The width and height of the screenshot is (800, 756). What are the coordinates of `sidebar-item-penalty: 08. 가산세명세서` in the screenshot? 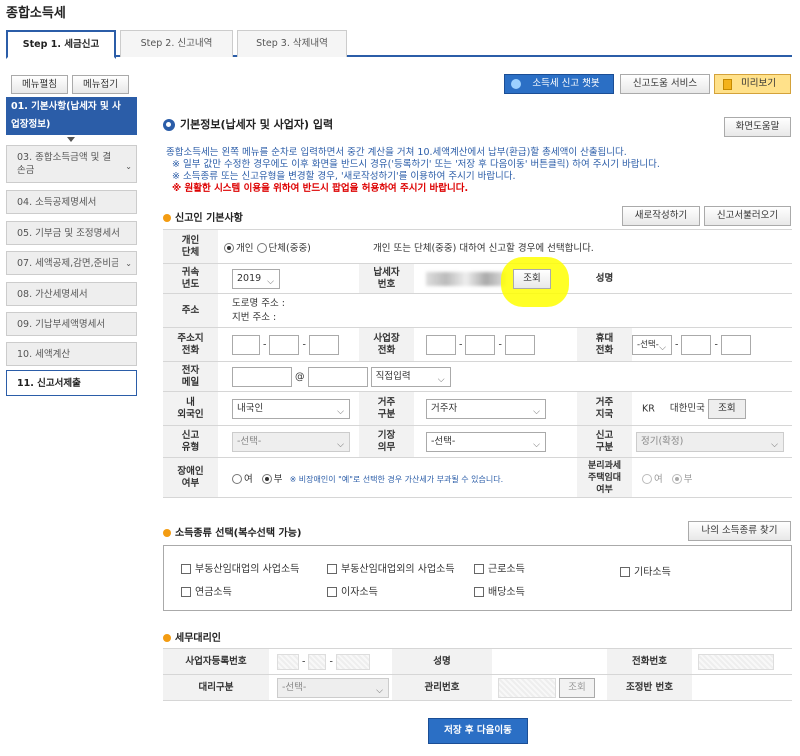 It's located at (71, 294).